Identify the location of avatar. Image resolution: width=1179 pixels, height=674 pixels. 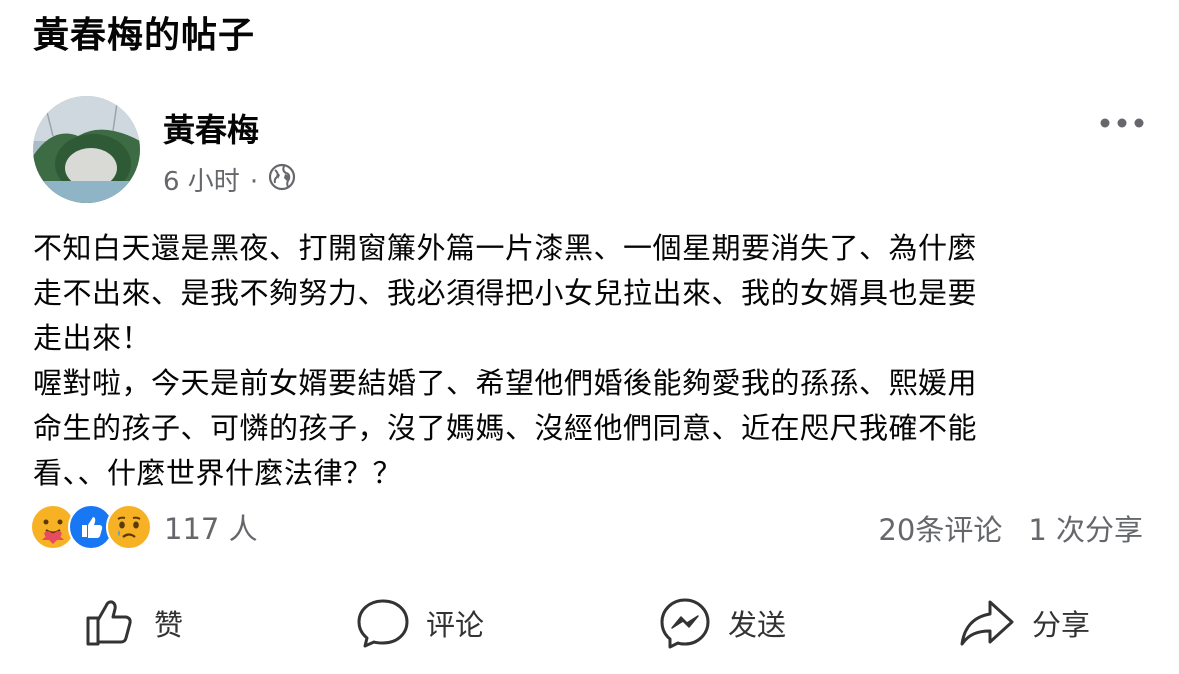
(86, 149).